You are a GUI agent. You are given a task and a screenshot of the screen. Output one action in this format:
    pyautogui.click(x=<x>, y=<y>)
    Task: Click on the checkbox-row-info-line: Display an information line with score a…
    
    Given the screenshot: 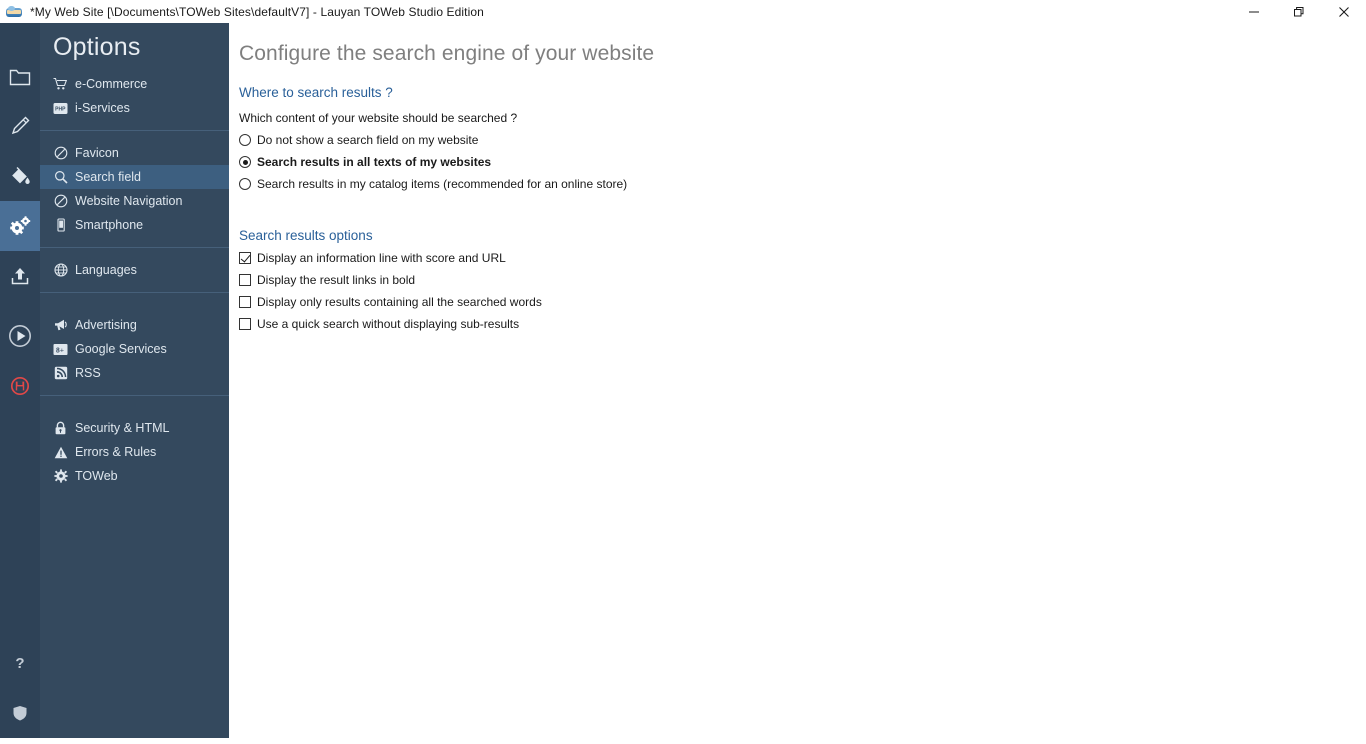 What is the action you would take?
    pyautogui.click(x=797, y=258)
    